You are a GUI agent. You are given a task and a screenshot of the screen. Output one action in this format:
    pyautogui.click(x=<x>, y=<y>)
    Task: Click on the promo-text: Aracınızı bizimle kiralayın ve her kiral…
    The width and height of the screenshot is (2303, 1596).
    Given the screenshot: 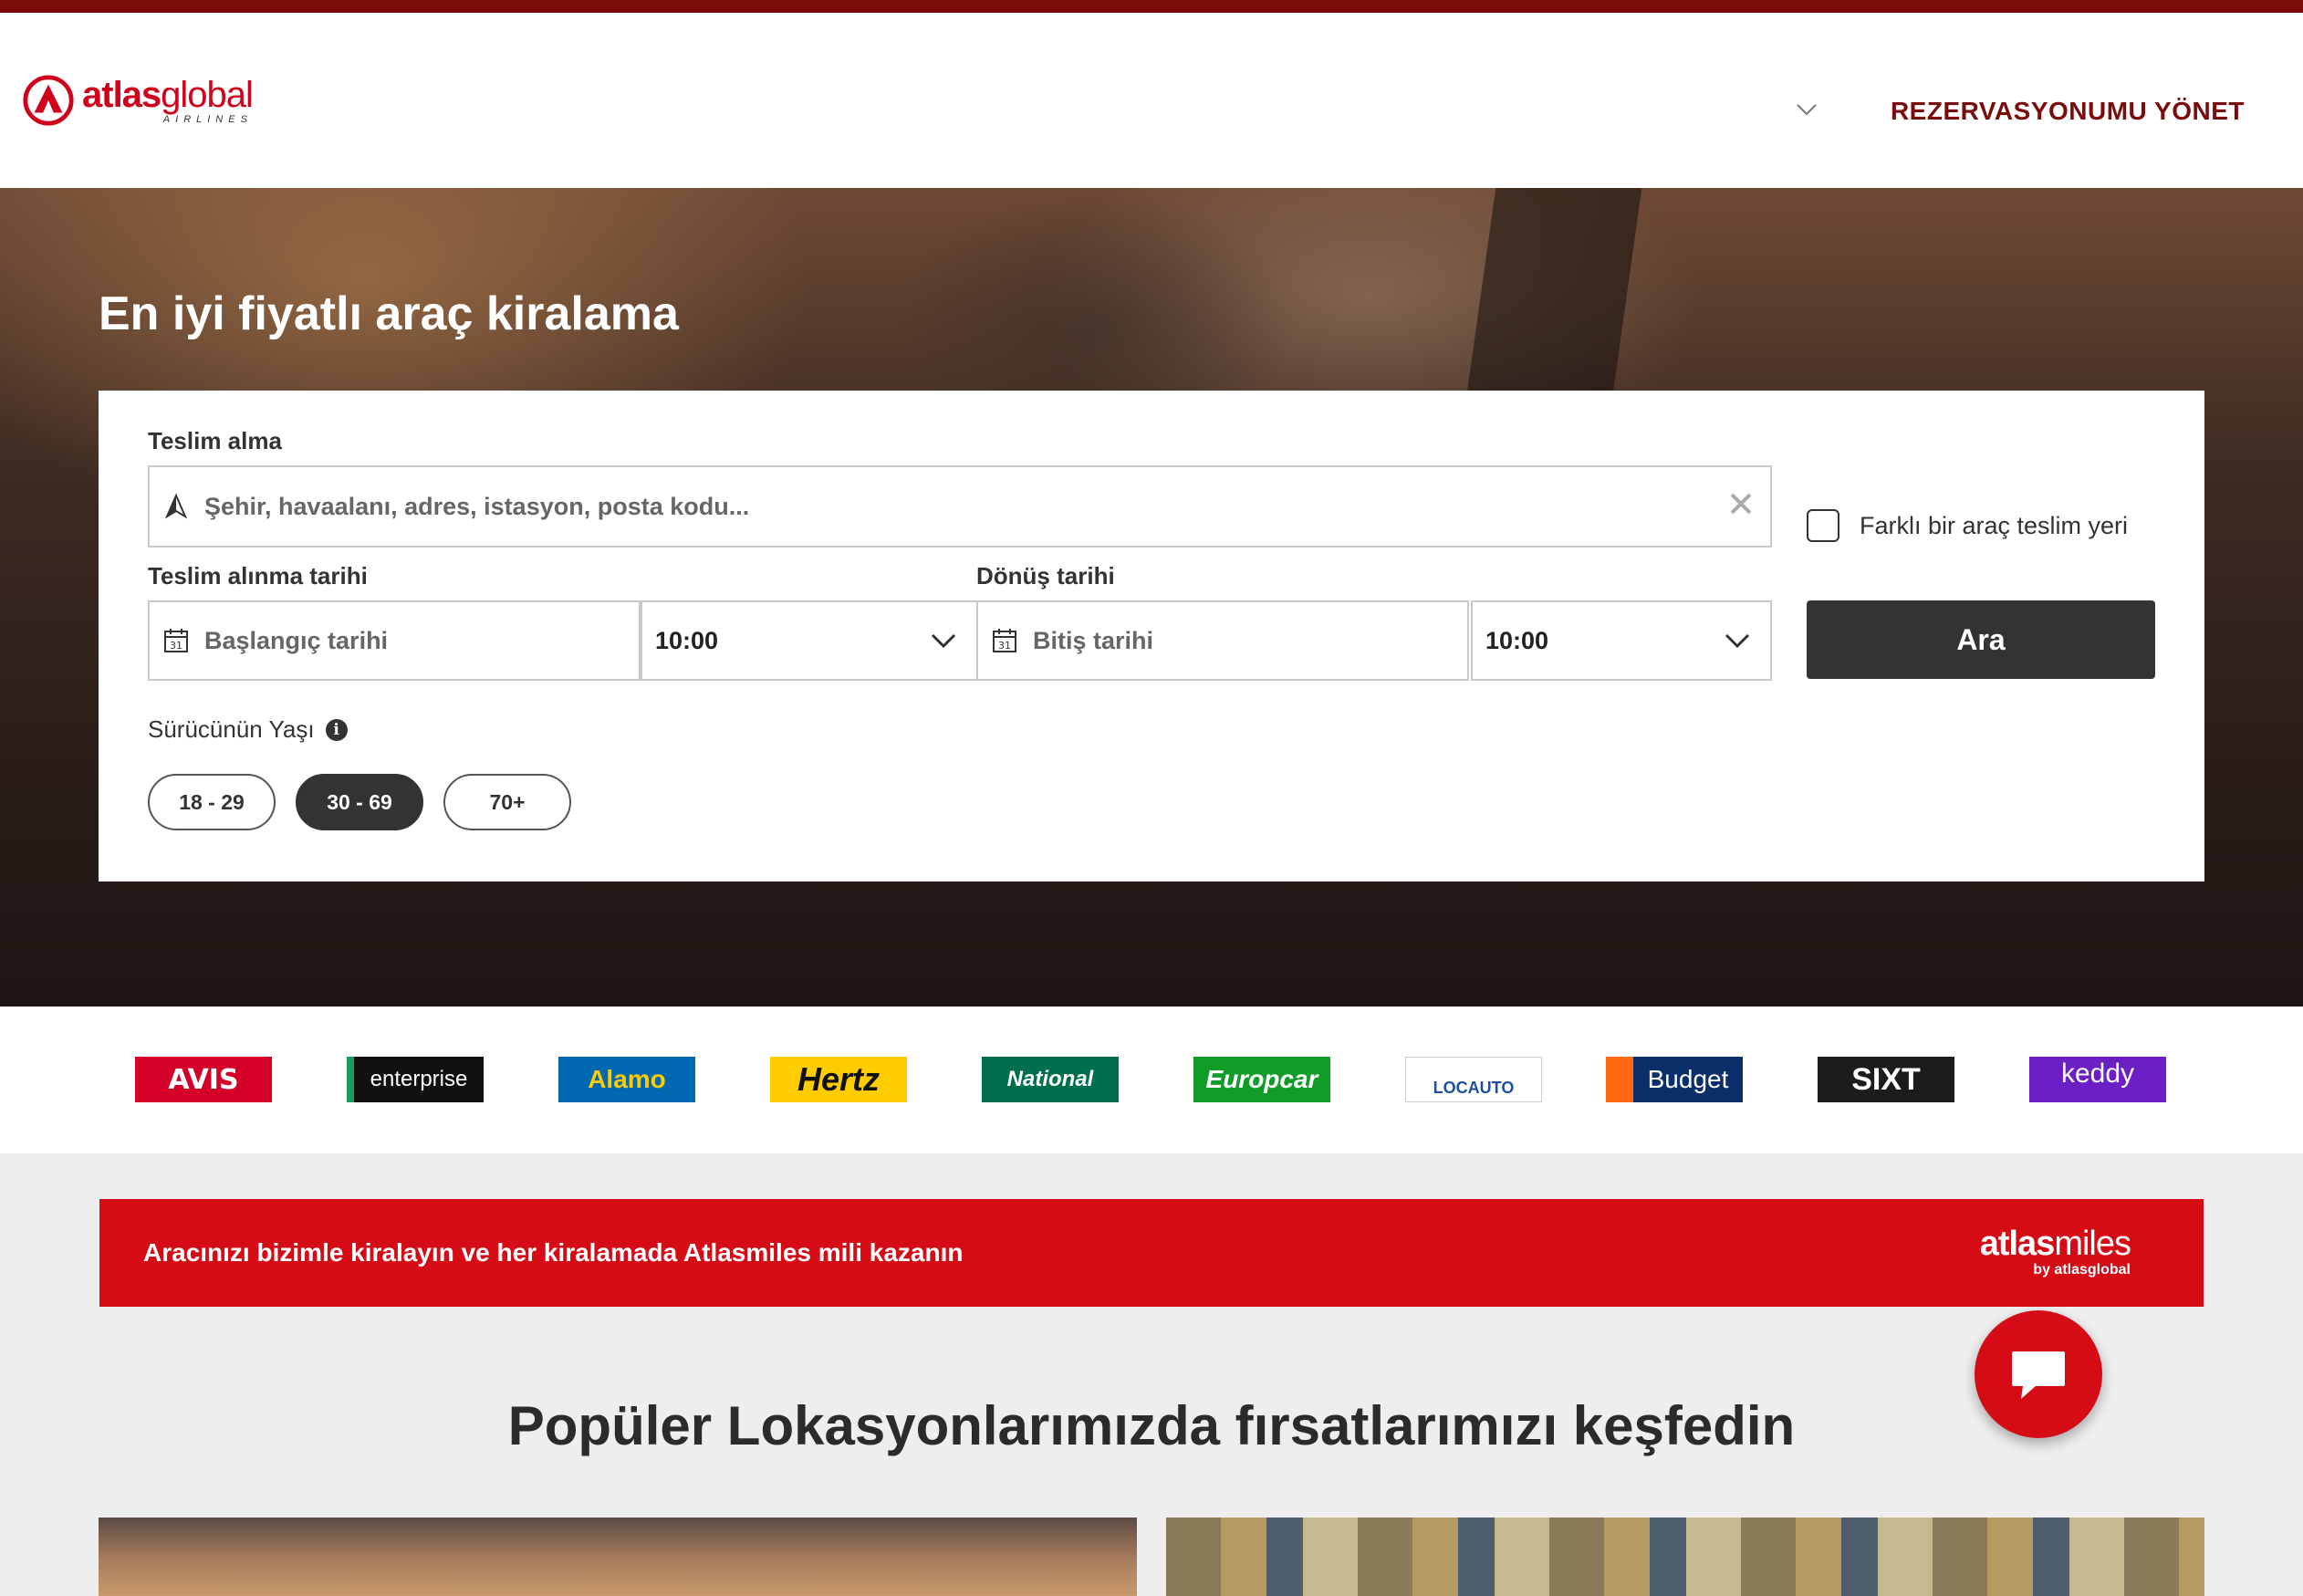 What is the action you would take?
    pyautogui.click(x=553, y=1253)
    